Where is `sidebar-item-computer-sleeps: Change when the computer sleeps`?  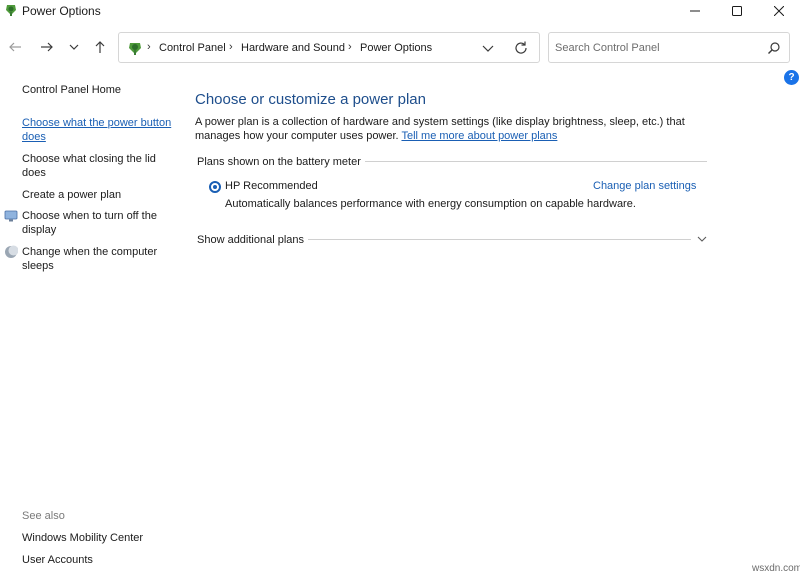
sidebar-item-computer-sleeps: Change when the computer sleeps is located at coordinates (89, 259).